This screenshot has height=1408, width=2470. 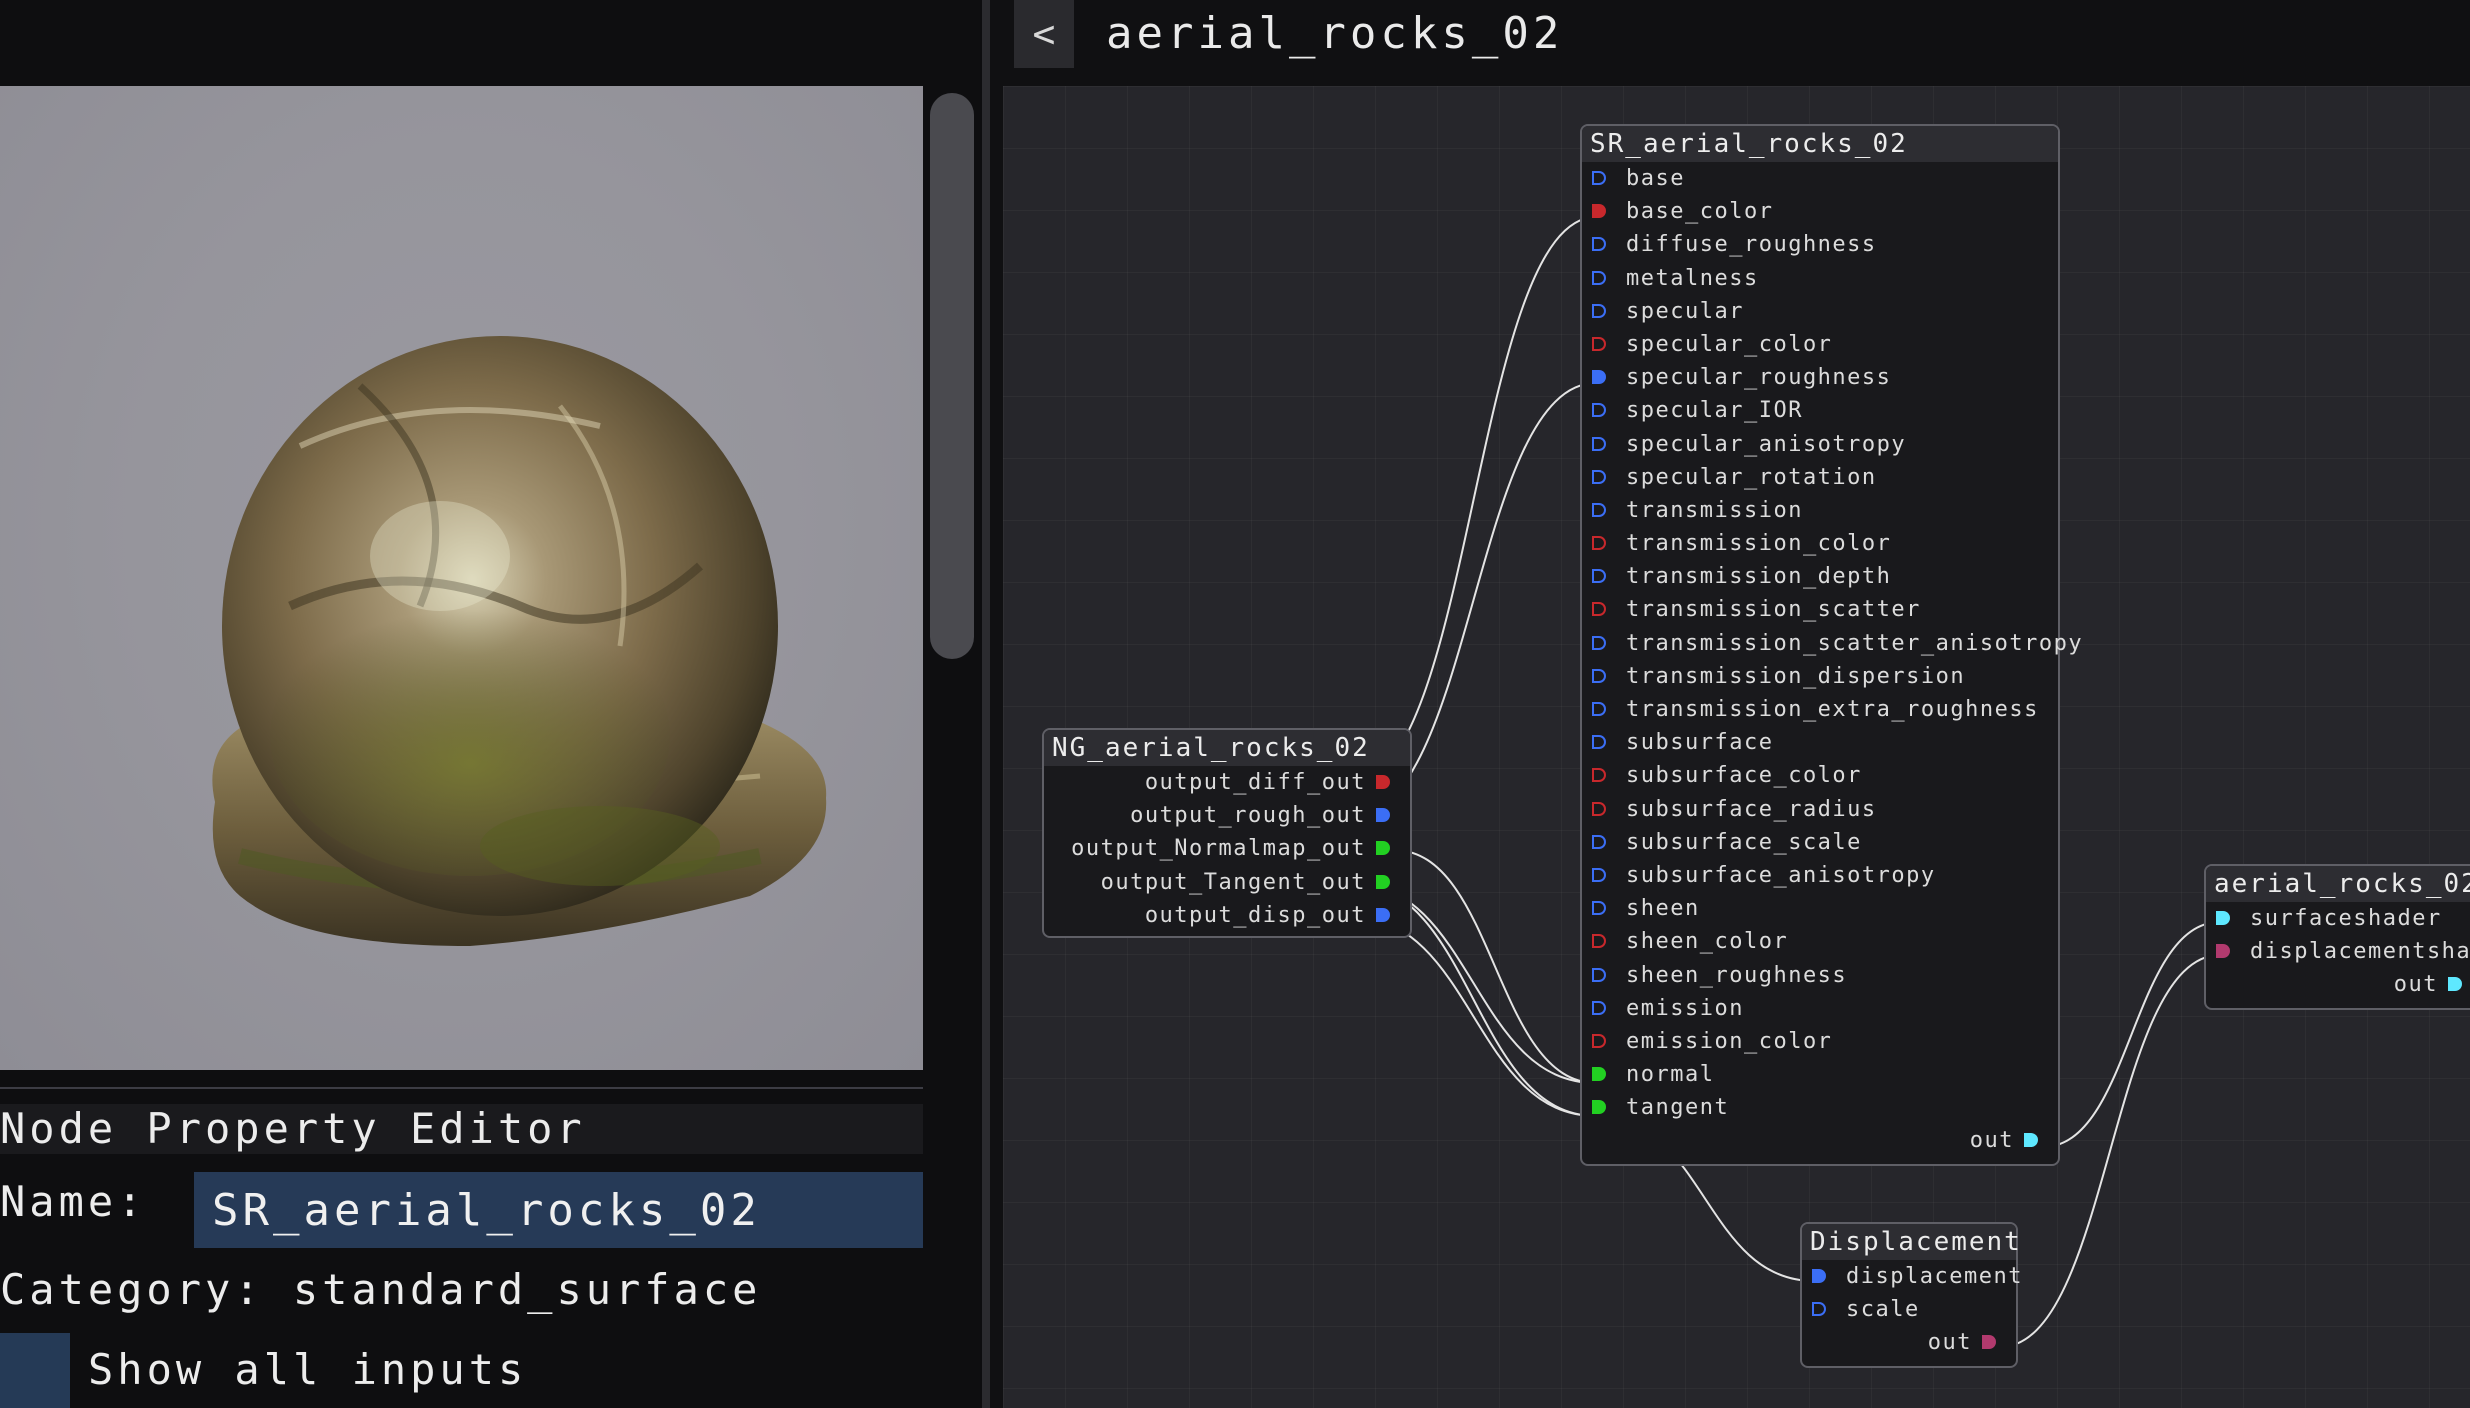 What do you see at coordinates (1820, 278) in the screenshot?
I see `input-row-metalness: metalness` at bounding box center [1820, 278].